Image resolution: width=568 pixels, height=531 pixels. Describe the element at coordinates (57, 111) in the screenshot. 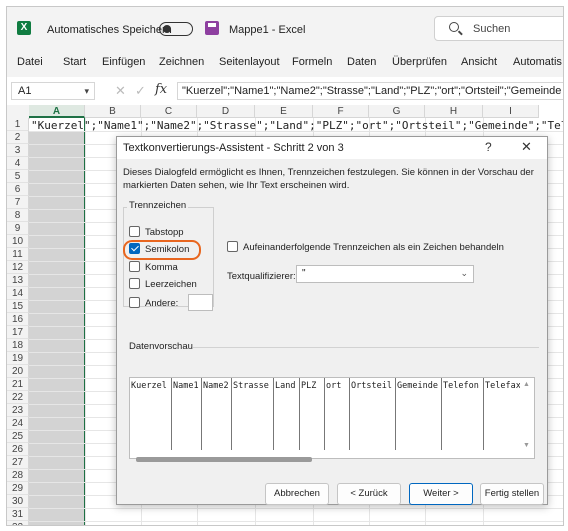

I see `column-header-a: A` at that location.